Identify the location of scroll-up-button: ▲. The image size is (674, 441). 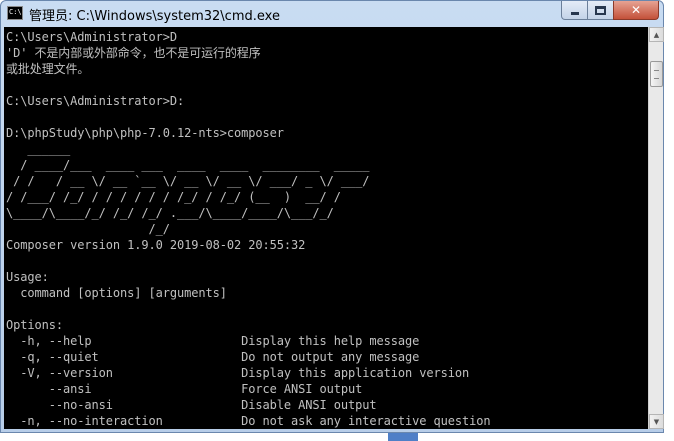
(656, 34).